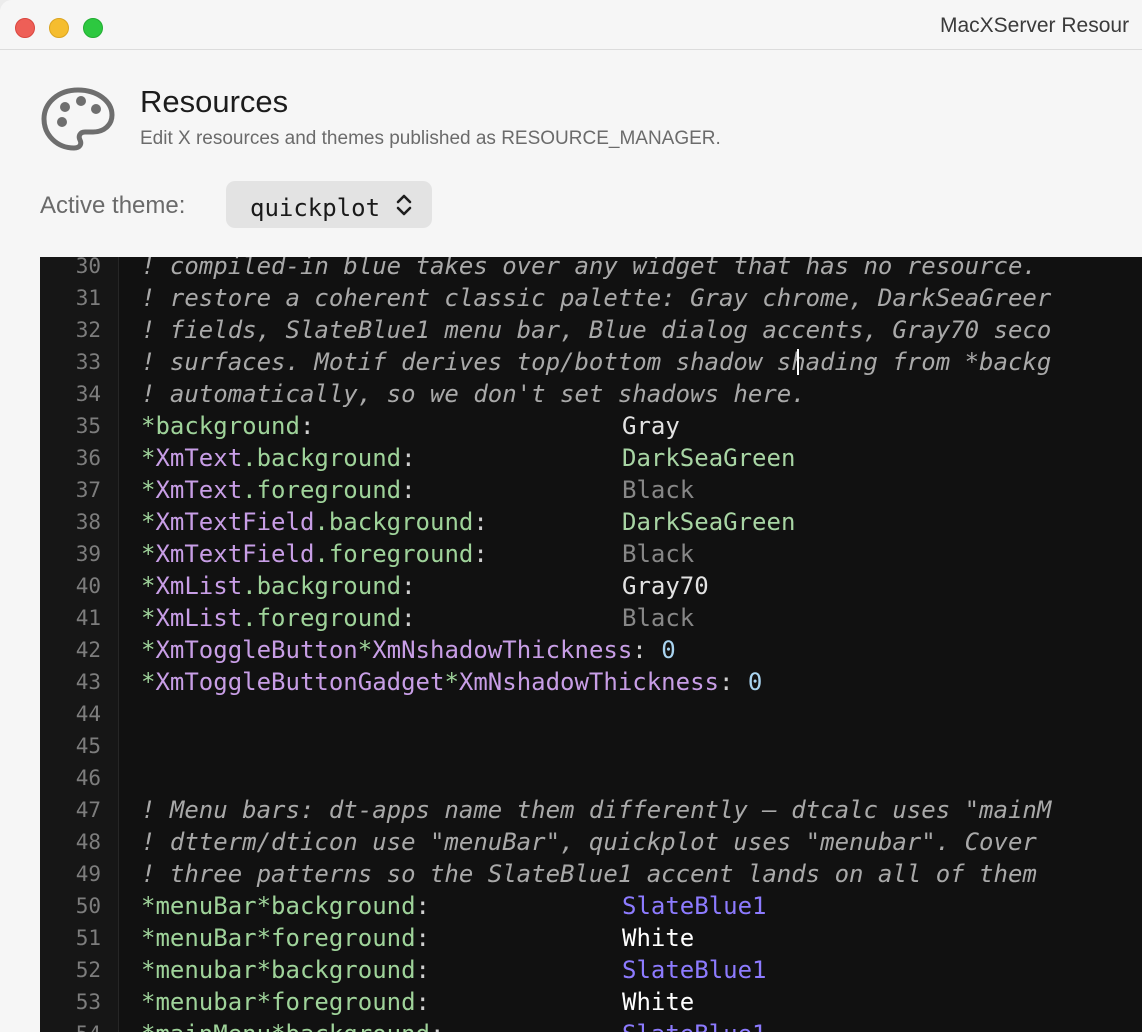  What do you see at coordinates (88, 970) in the screenshot?
I see `line-number: 52` at bounding box center [88, 970].